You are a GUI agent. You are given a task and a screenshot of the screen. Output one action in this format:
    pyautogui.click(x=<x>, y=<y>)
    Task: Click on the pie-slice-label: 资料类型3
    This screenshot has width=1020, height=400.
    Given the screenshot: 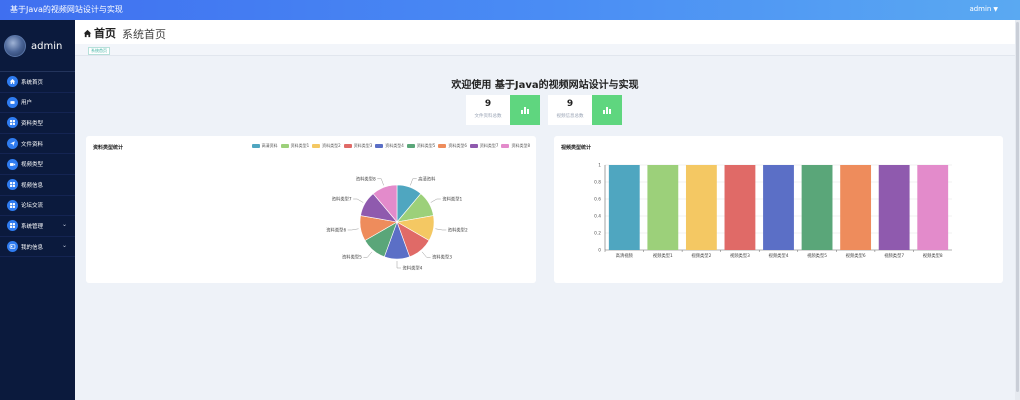 What is the action you would take?
    pyautogui.click(x=442, y=257)
    